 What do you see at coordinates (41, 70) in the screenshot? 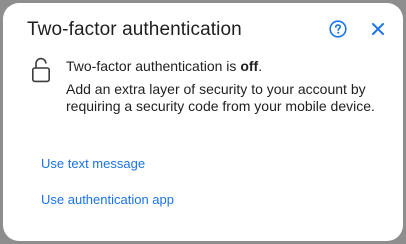
I see `unlocked-padlock-icon` at bounding box center [41, 70].